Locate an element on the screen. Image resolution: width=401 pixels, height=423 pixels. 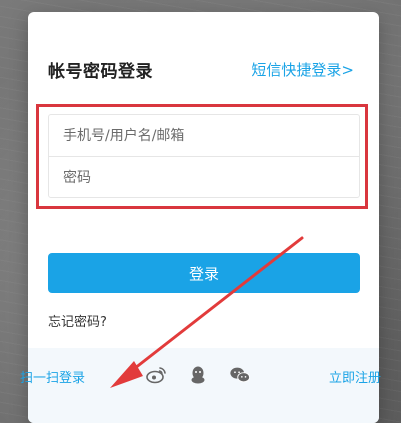
wechat-icon is located at coordinates (240, 375).